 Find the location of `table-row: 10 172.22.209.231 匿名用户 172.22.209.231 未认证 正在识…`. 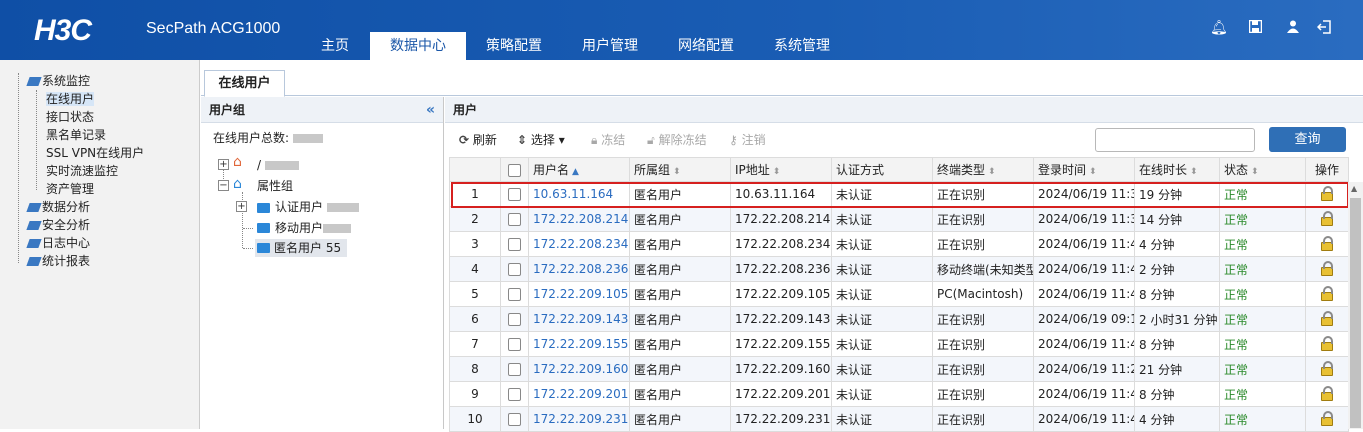

table-row: 10 172.22.209.231 匿名用户 172.22.209.231 未认证 正在识… is located at coordinates (899, 419).